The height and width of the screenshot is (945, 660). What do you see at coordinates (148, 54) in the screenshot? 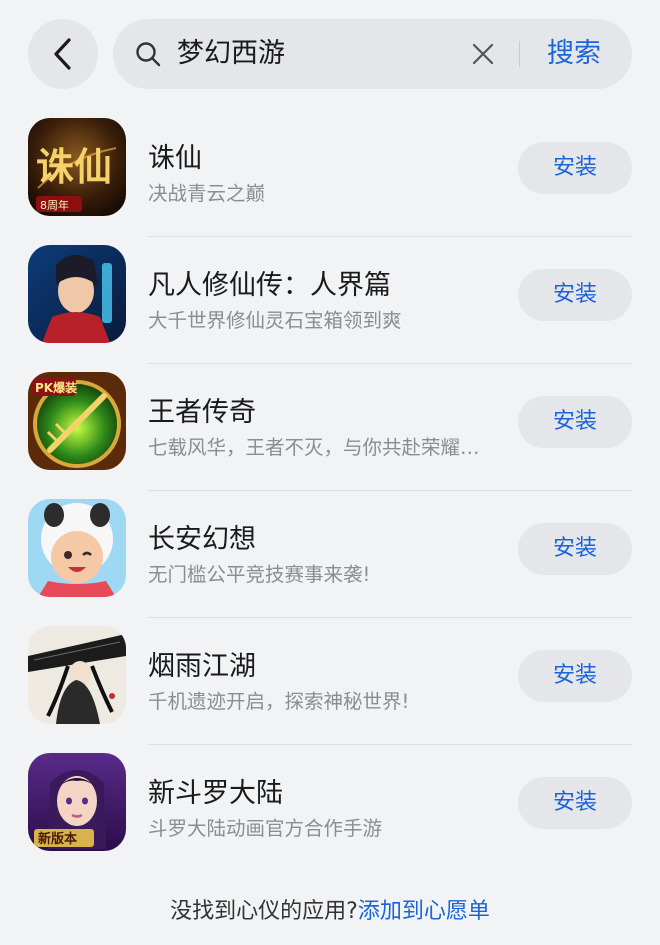
I see `search-icon` at bounding box center [148, 54].